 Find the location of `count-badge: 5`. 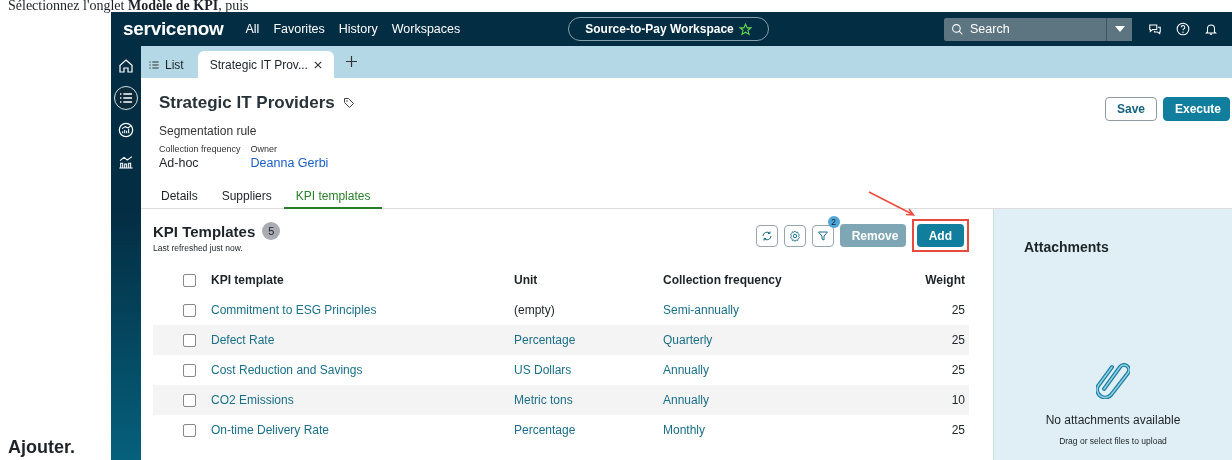

count-badge: 5 is located at coordinates (271, 231).